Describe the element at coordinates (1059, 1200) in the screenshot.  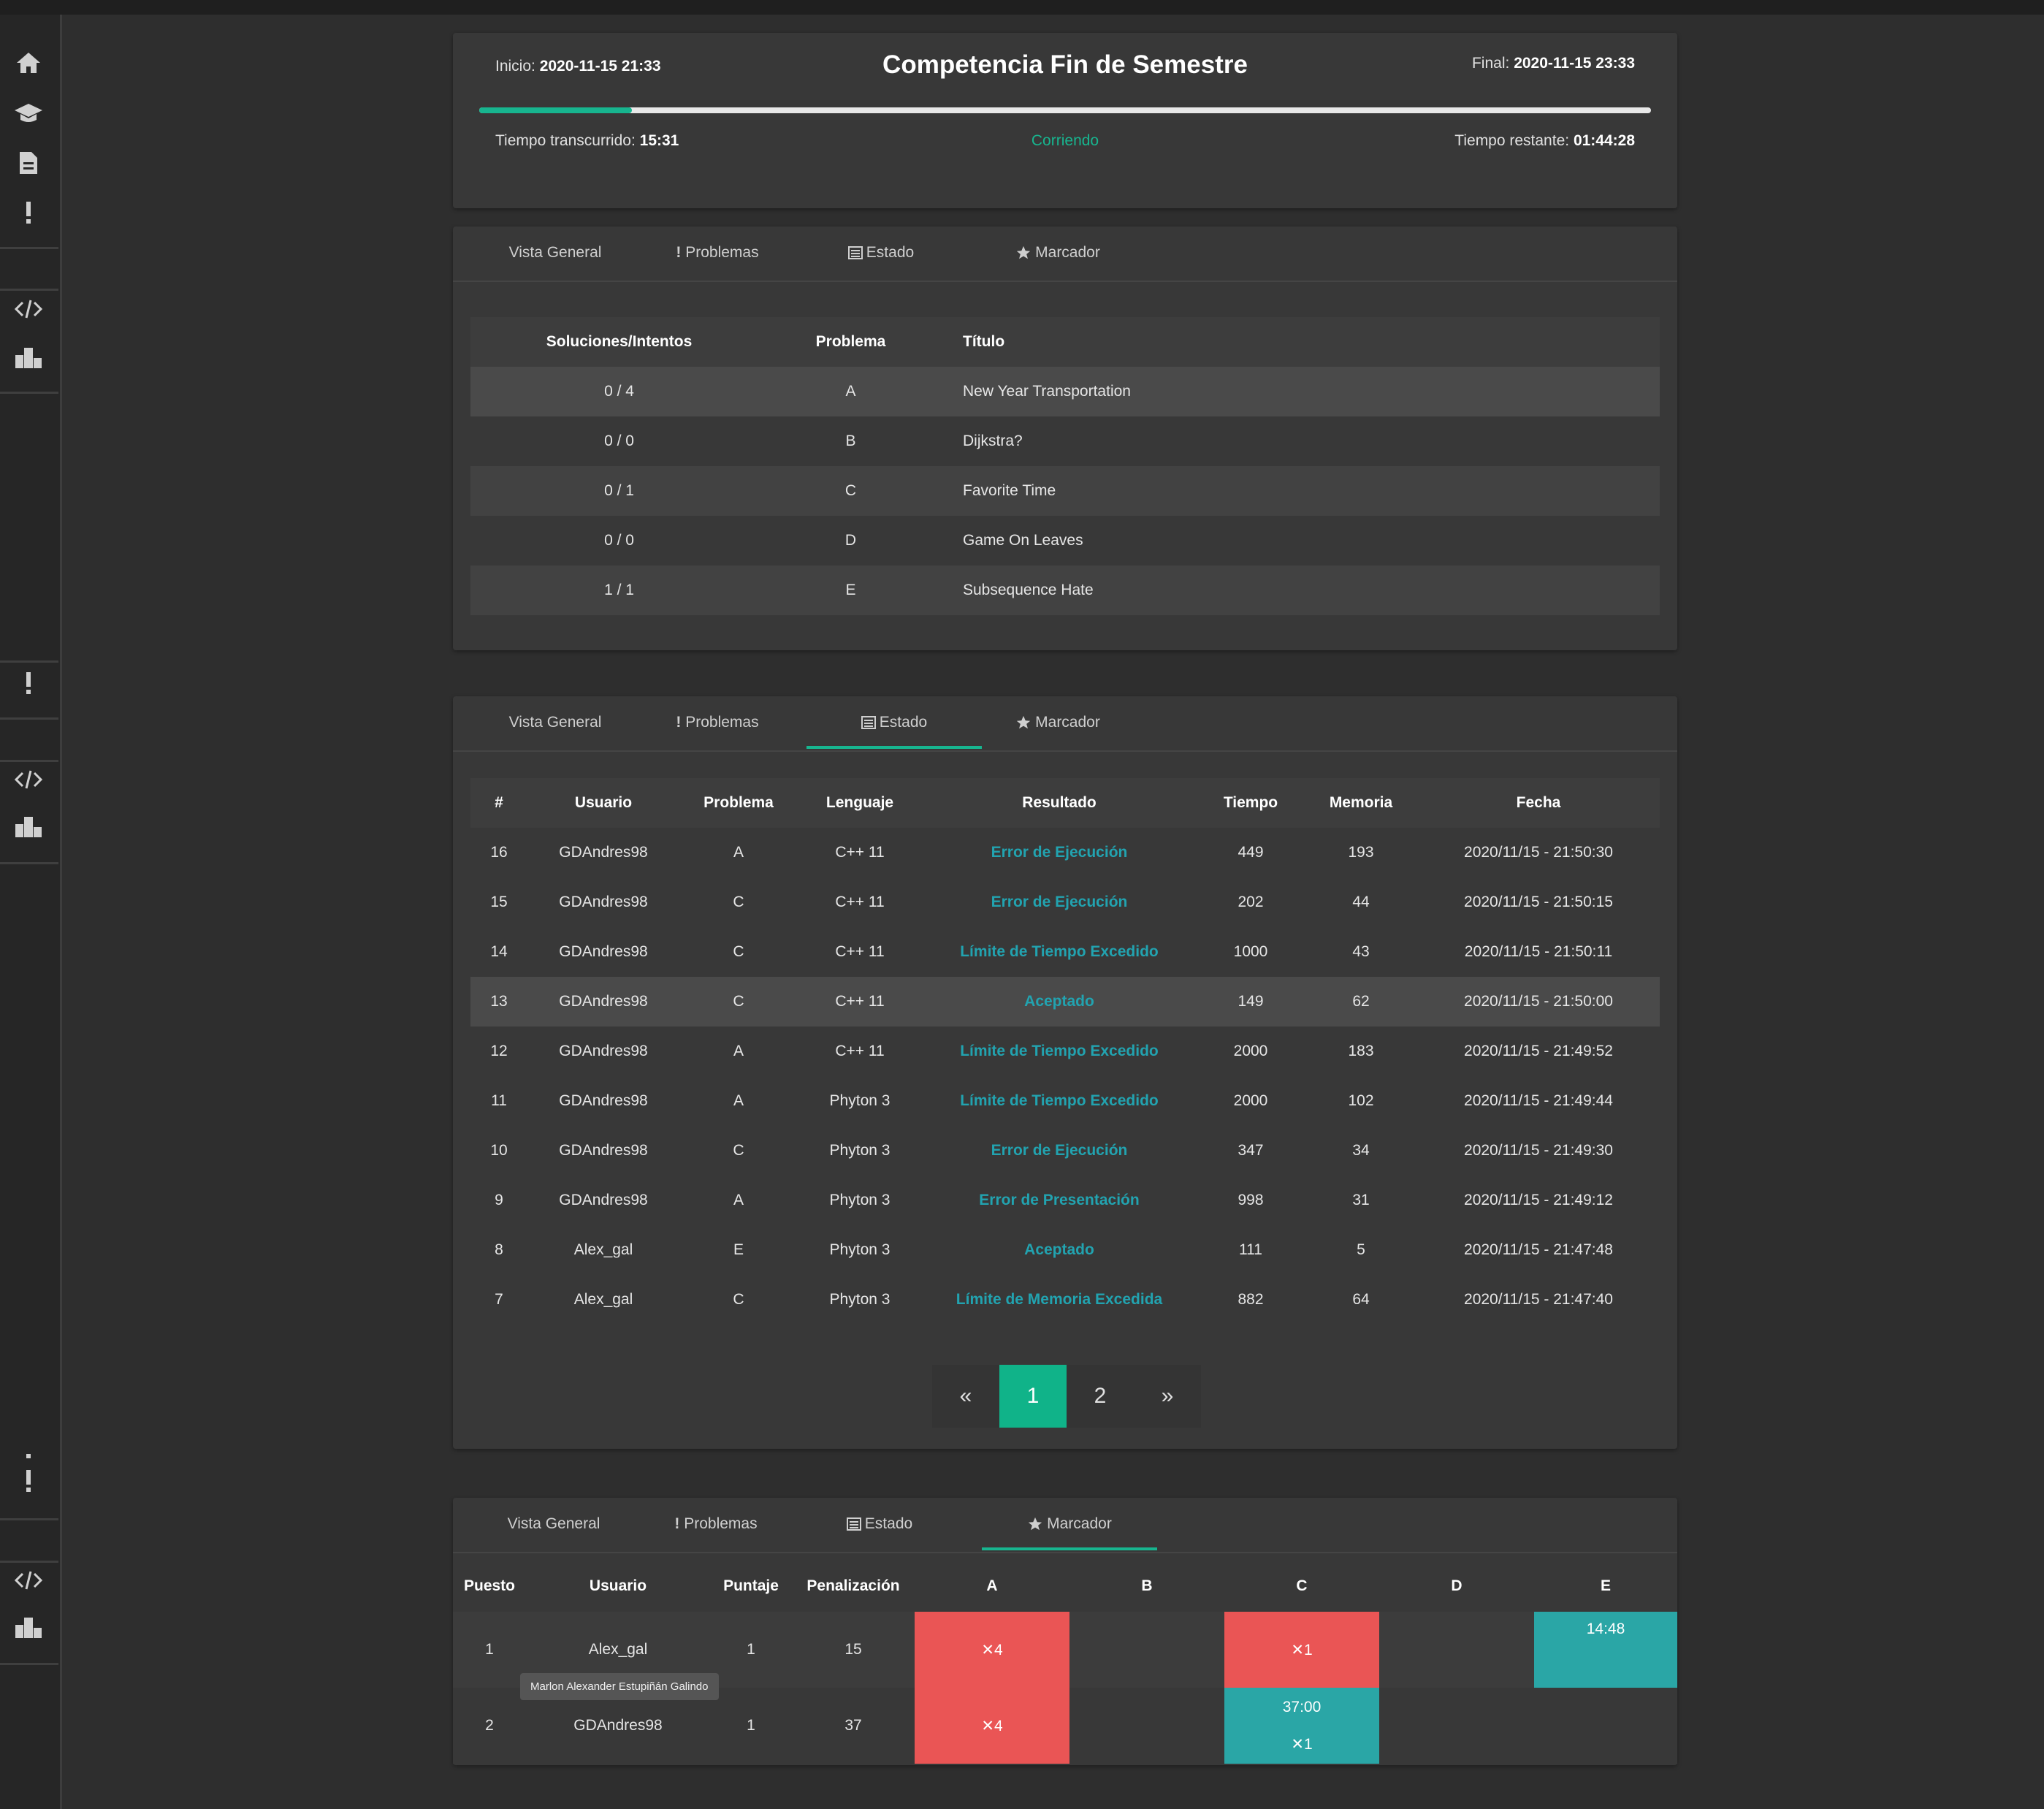
I see `result-link: Error de Presentación` at that location.